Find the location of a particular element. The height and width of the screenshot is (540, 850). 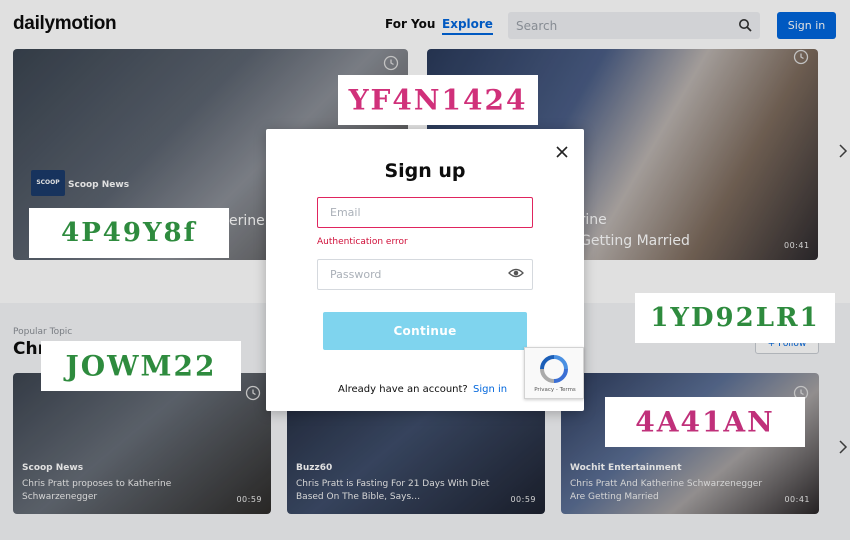

email-field is located at coordinates (425, 212).